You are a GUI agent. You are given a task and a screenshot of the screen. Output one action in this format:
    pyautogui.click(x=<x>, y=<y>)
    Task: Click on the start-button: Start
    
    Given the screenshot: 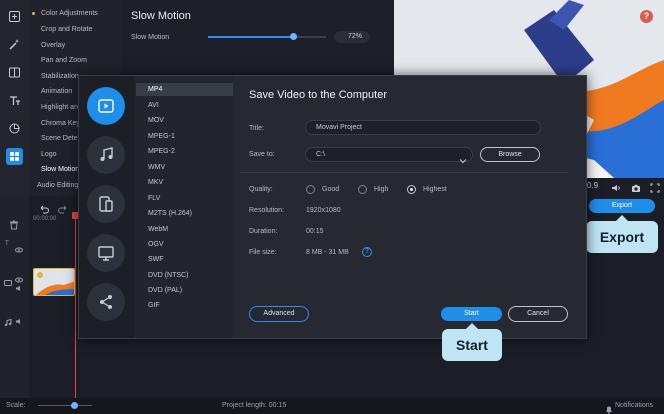 What is the action you would take?
    pyautogui.click(x=471, y=314)
    